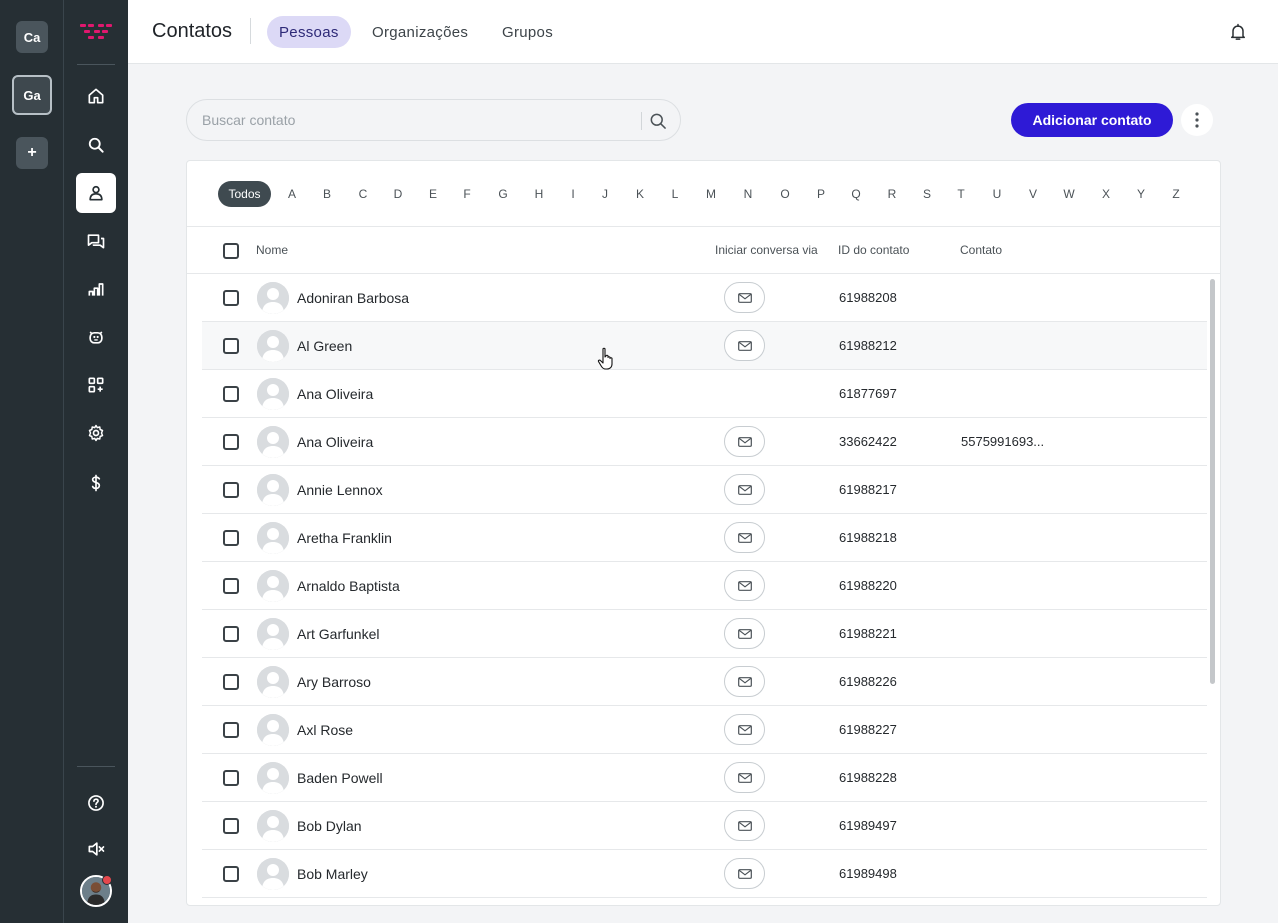 The width and height of the screenshot is (1278, 923). Describe the element at coordinates (96, 849) in the screenshot. I see `nav-sound` at that location.